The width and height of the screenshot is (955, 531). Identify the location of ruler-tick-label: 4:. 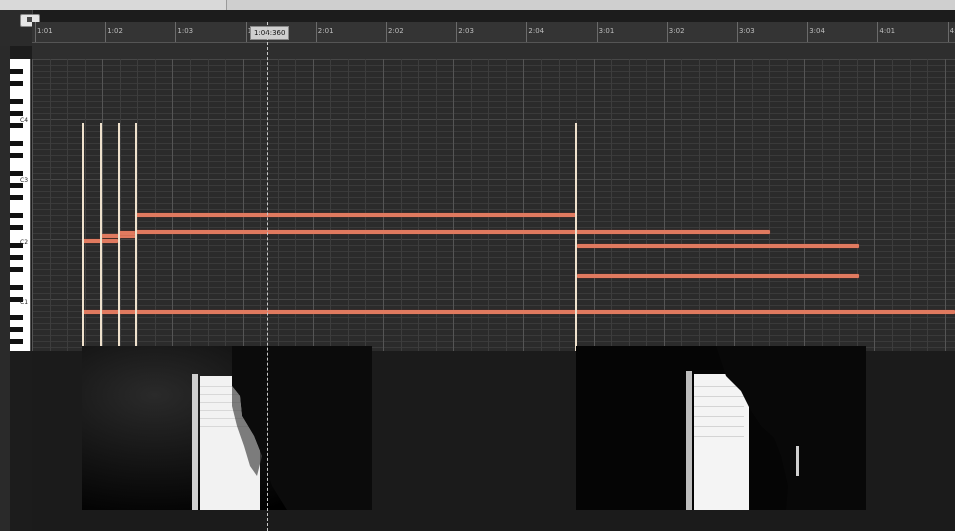
(952, 31).